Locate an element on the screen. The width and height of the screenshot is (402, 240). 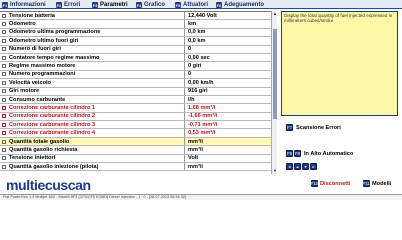
param-name: Correzione carburante cilindro 1 is located at coordinates (52, 107).